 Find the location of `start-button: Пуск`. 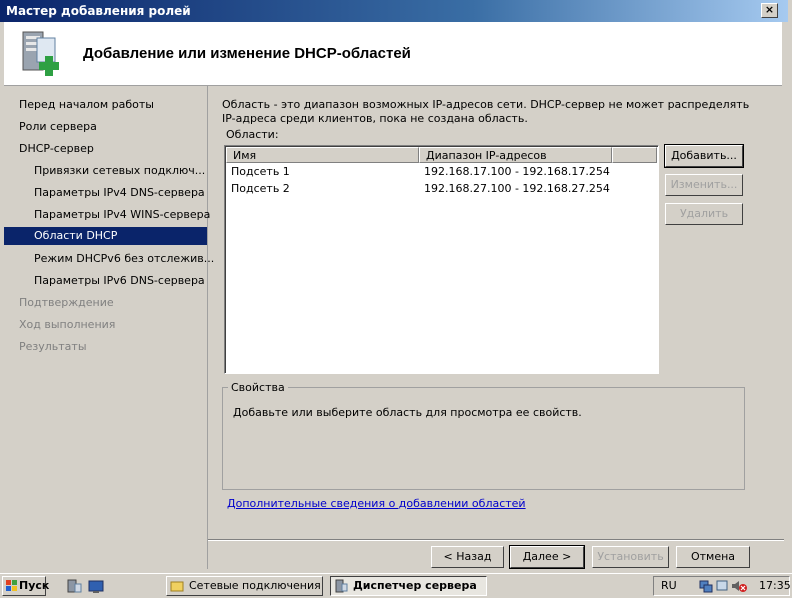

start-button: Пуск is located at coordinates (26, 586).